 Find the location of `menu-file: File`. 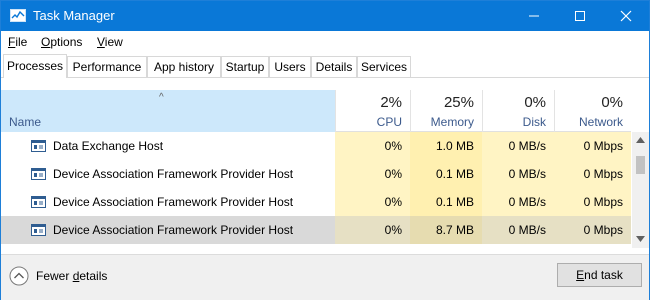

menu-file: File is located at coordinates (17, 42).